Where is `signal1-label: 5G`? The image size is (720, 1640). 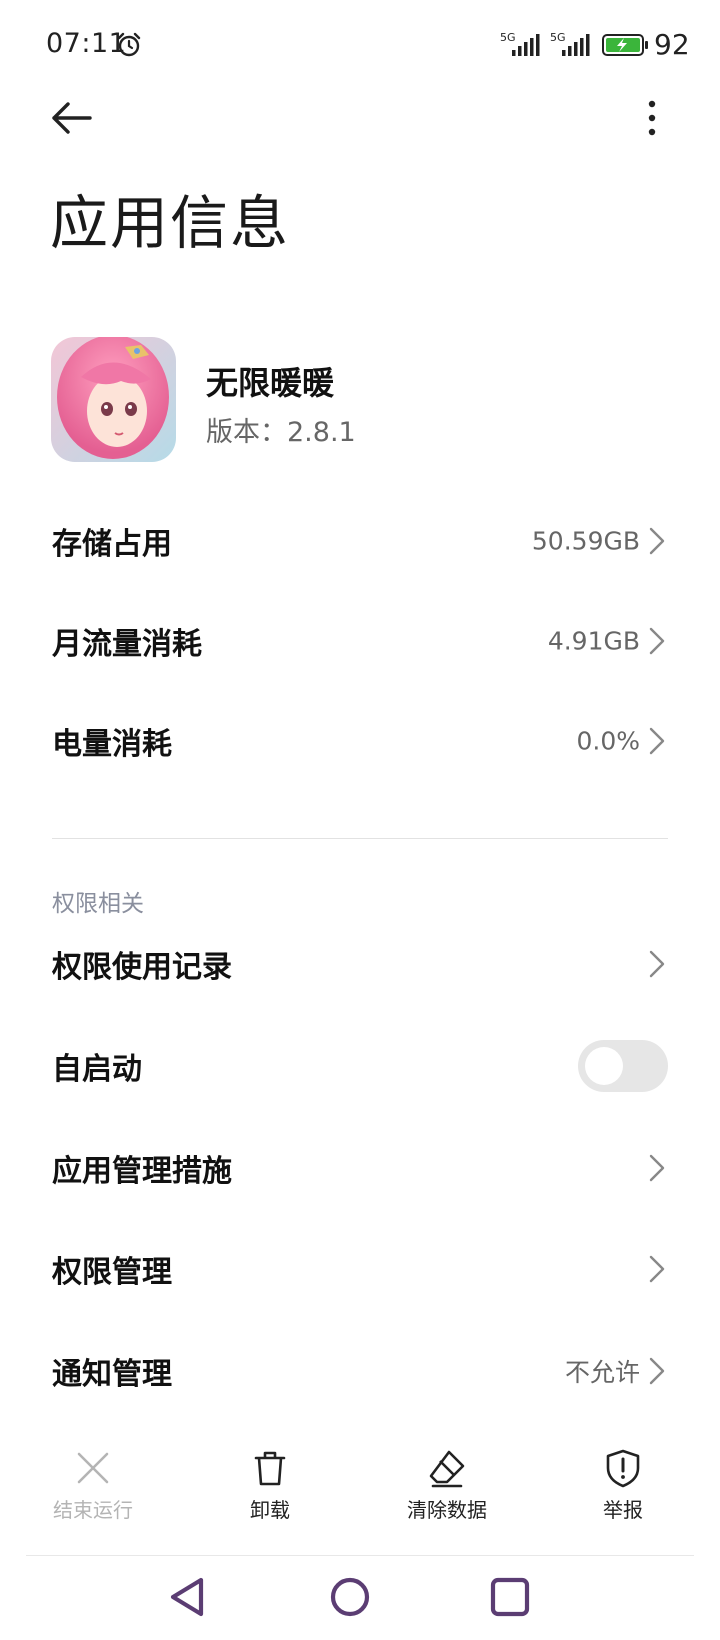 signal1-label: 5G is located at coordinates (508, 37).